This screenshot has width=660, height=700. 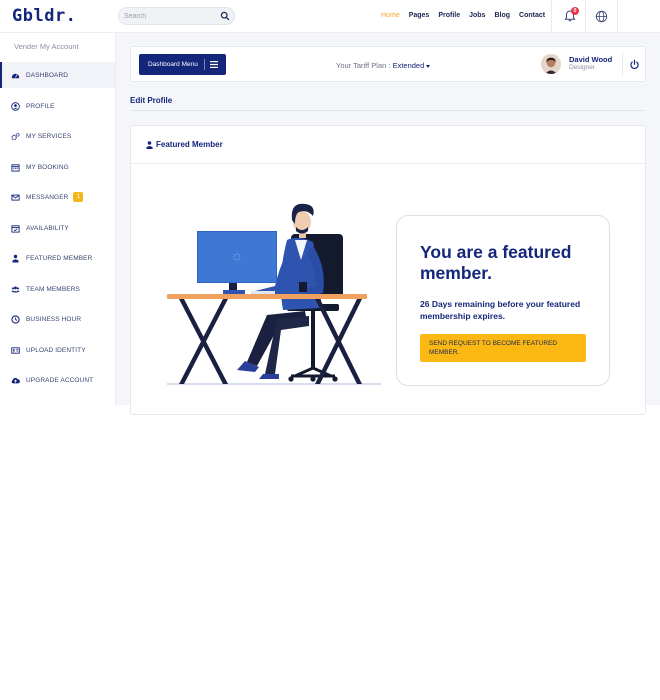 What do you see at coordinates (575, 11) in the screenshot?
I see `notification-badge: 0` at bounding box center [575, 11].